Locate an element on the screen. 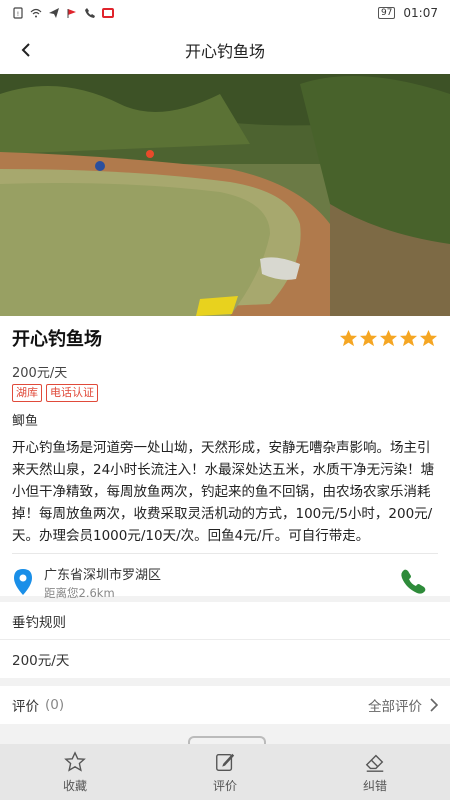  rating-stars is located at coordinates (388, 338).